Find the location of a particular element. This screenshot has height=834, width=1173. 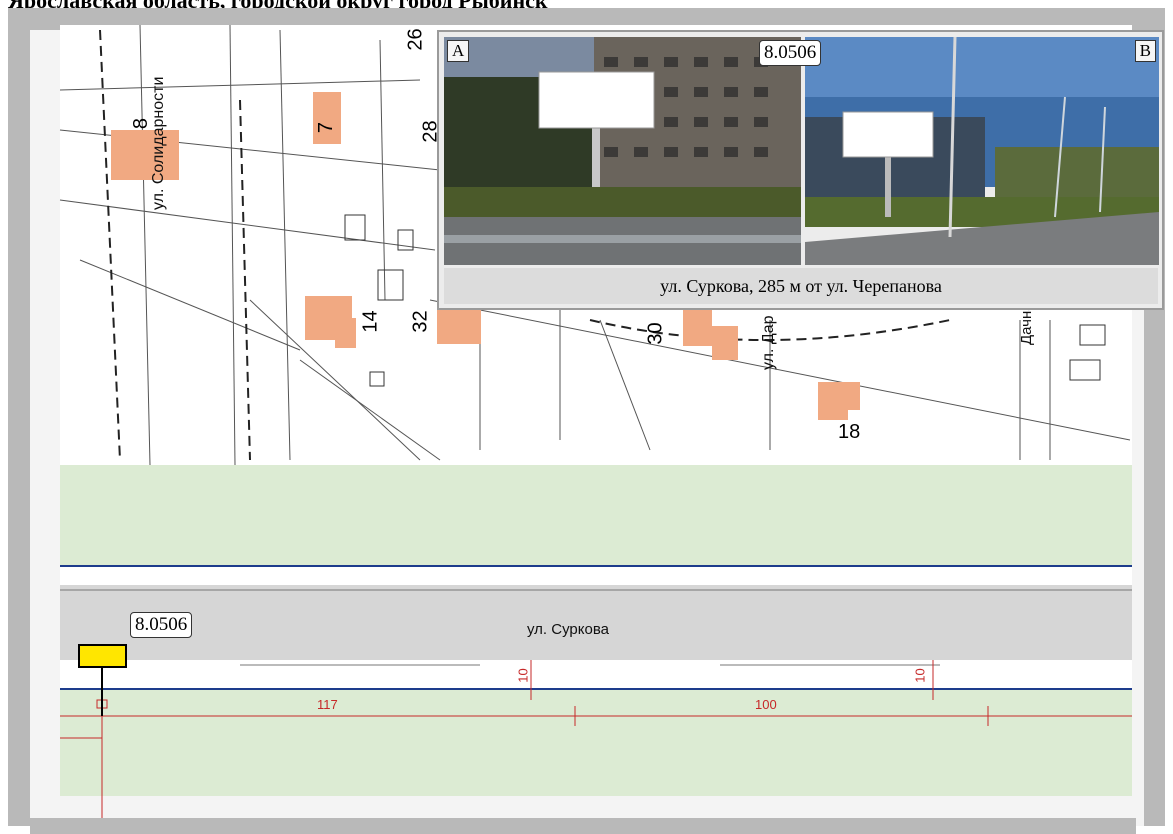

building-number: 14 is located at coordinates (370, 321).